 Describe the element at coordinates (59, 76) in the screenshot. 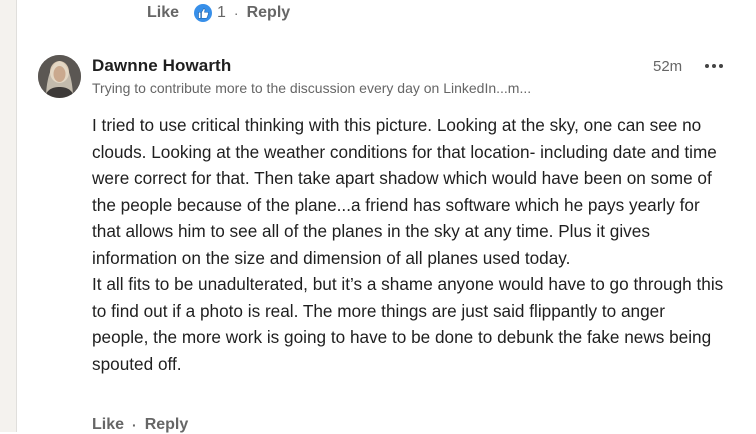

I see `avatar` at that location.